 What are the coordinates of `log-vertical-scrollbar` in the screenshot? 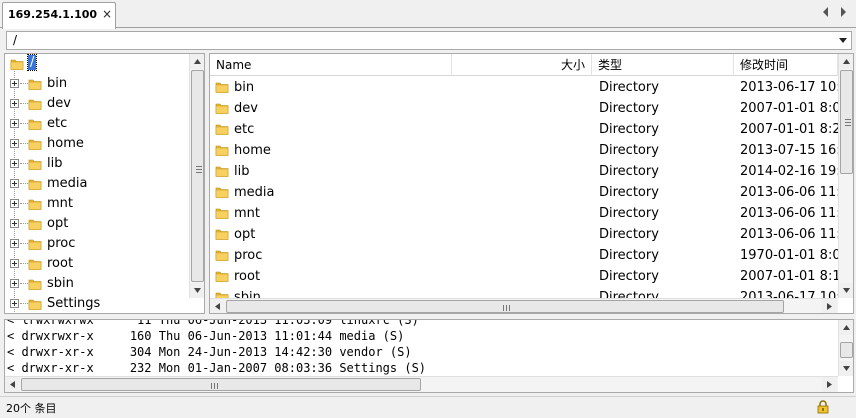 It's located at (846, 348).